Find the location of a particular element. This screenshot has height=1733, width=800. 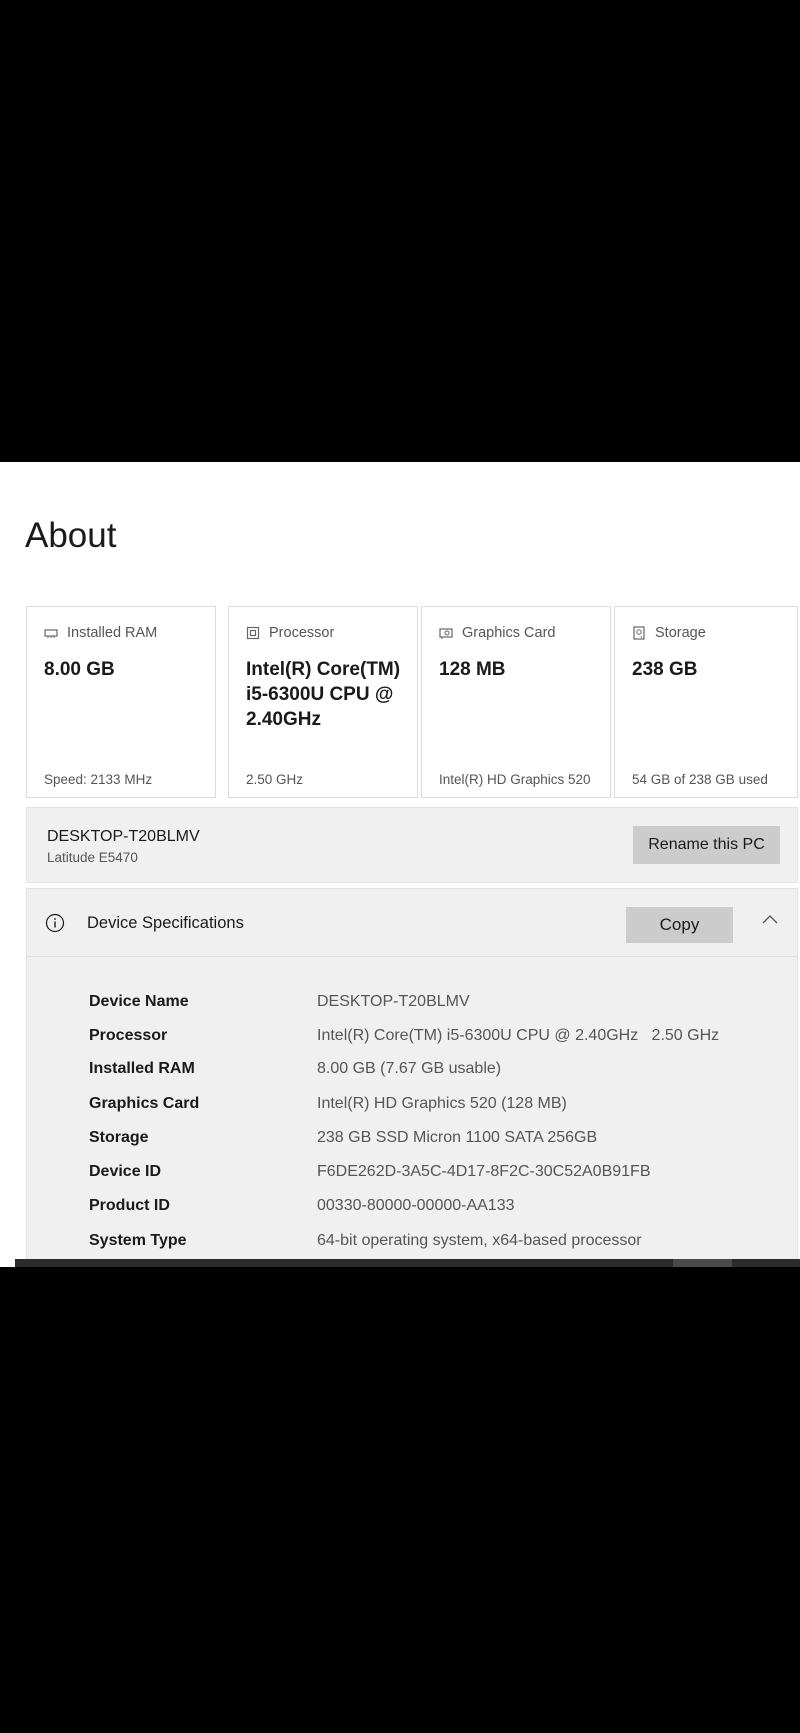

spec-key: Product ID is located at coordinates (129, 1205).